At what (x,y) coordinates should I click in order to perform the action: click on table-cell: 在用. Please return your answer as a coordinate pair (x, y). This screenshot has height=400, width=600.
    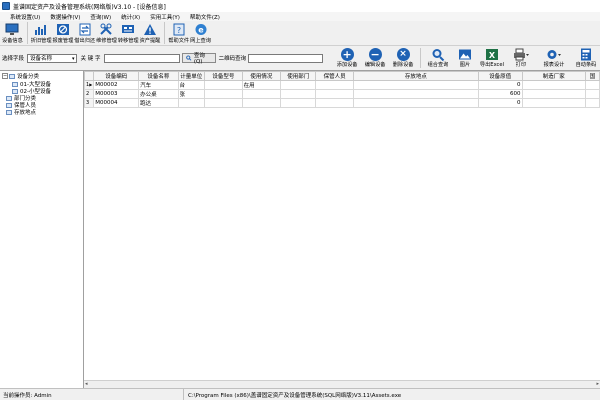
    Looking at the image, I should click on (261, 85).